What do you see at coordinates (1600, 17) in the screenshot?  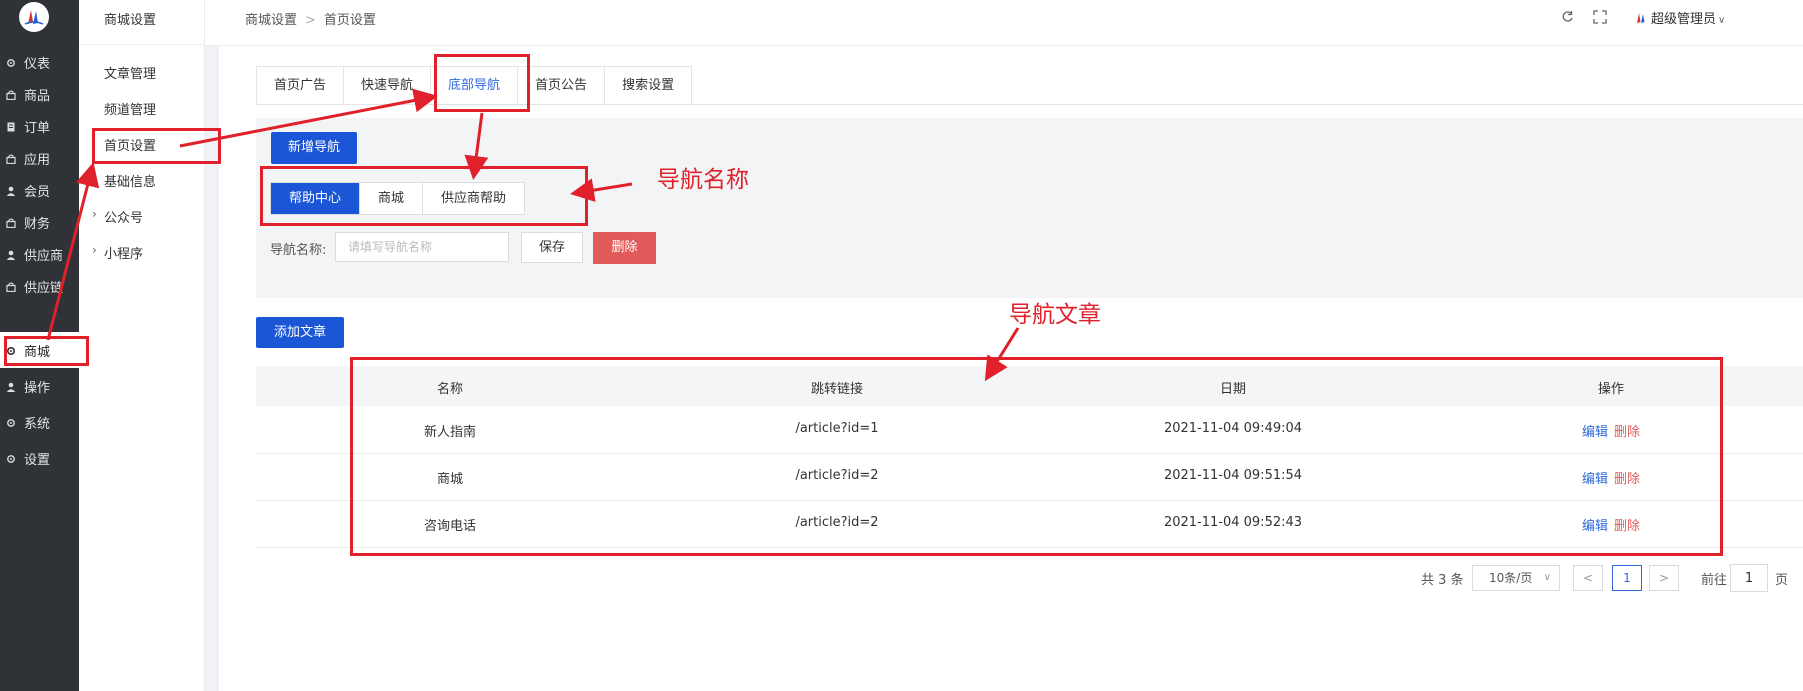 I see `fullscreen-icon` at bounding box center [1600, 17].